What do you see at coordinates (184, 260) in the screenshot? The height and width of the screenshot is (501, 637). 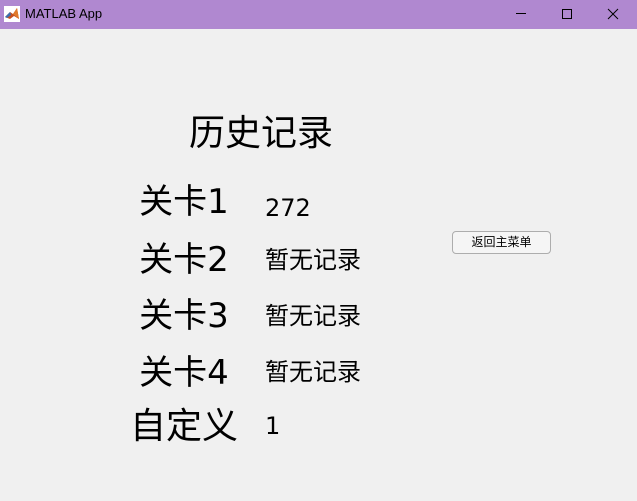 I see `record-label-level-2: 关卡2` at bounding box center [184, 260].